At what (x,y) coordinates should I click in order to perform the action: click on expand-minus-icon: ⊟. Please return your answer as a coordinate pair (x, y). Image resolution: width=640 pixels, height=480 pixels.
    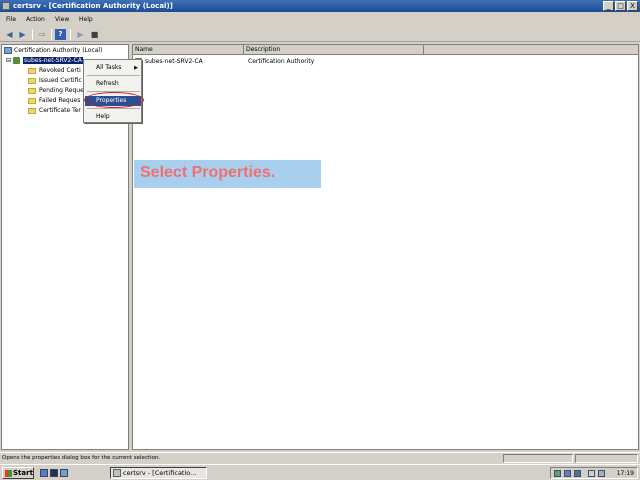
    Looking at the image, I should click on (8, 60).